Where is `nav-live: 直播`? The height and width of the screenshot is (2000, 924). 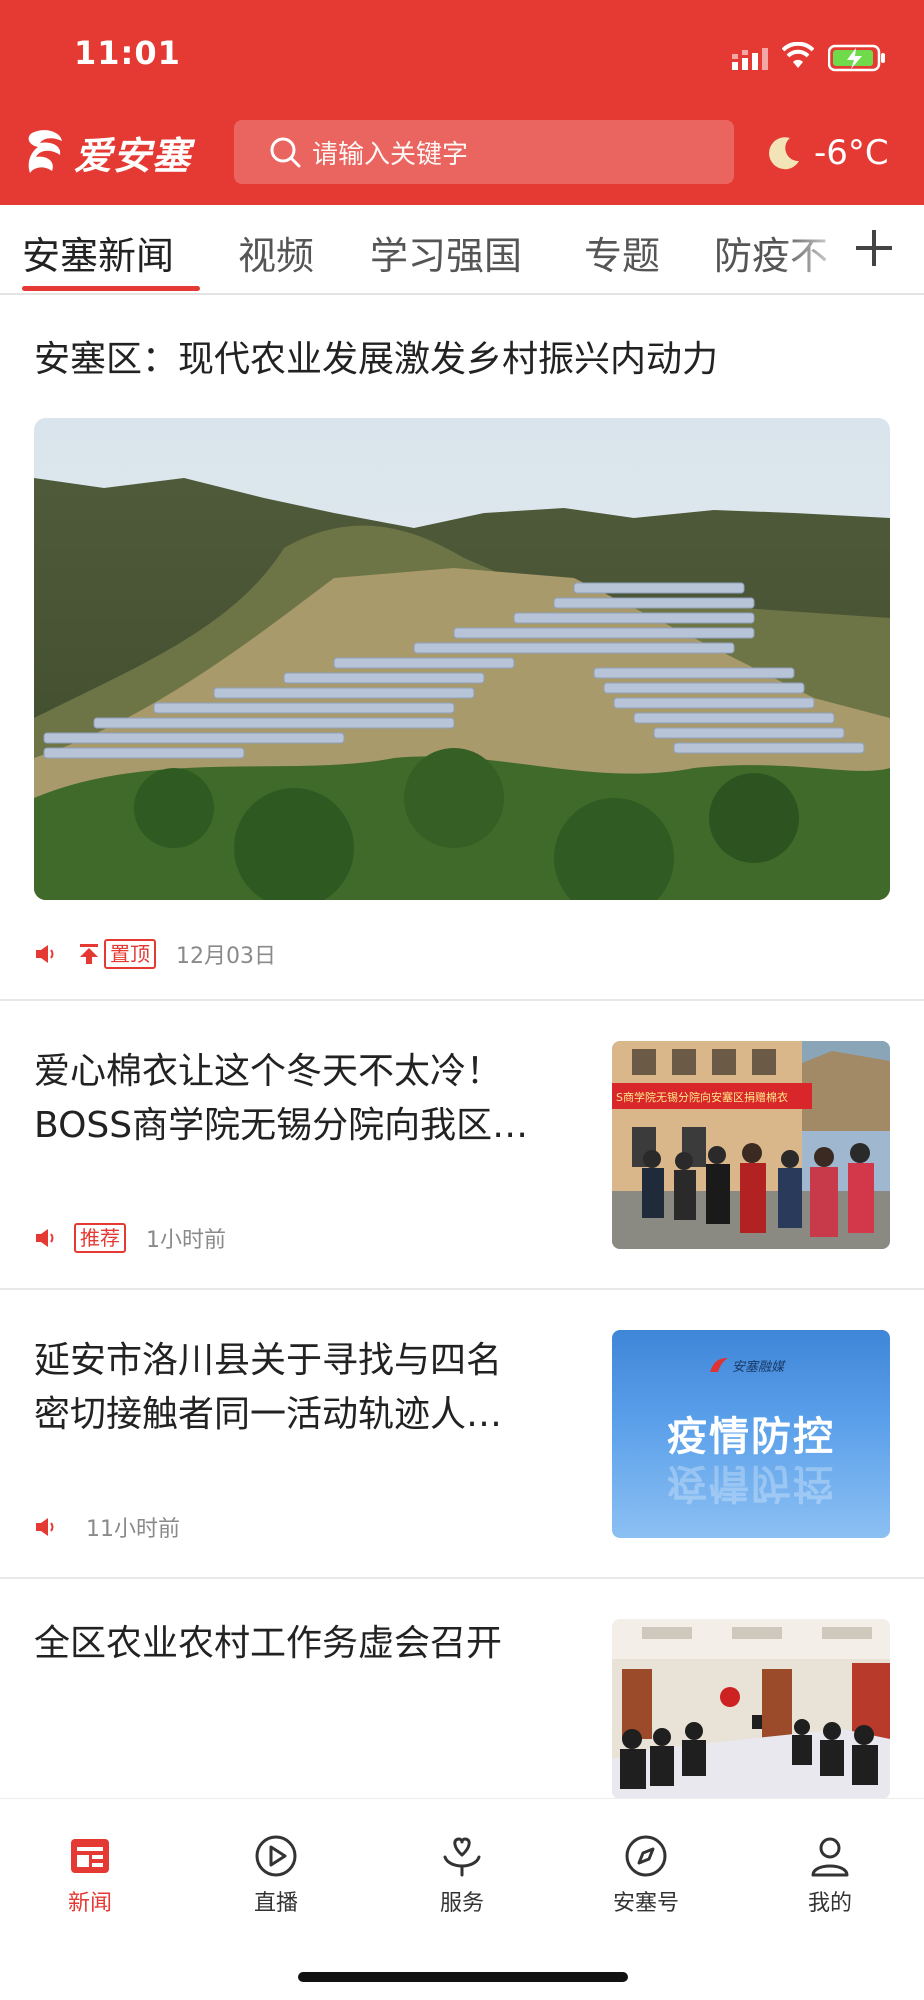
nav-live: 直播 is located at coordinates (276, 1875).